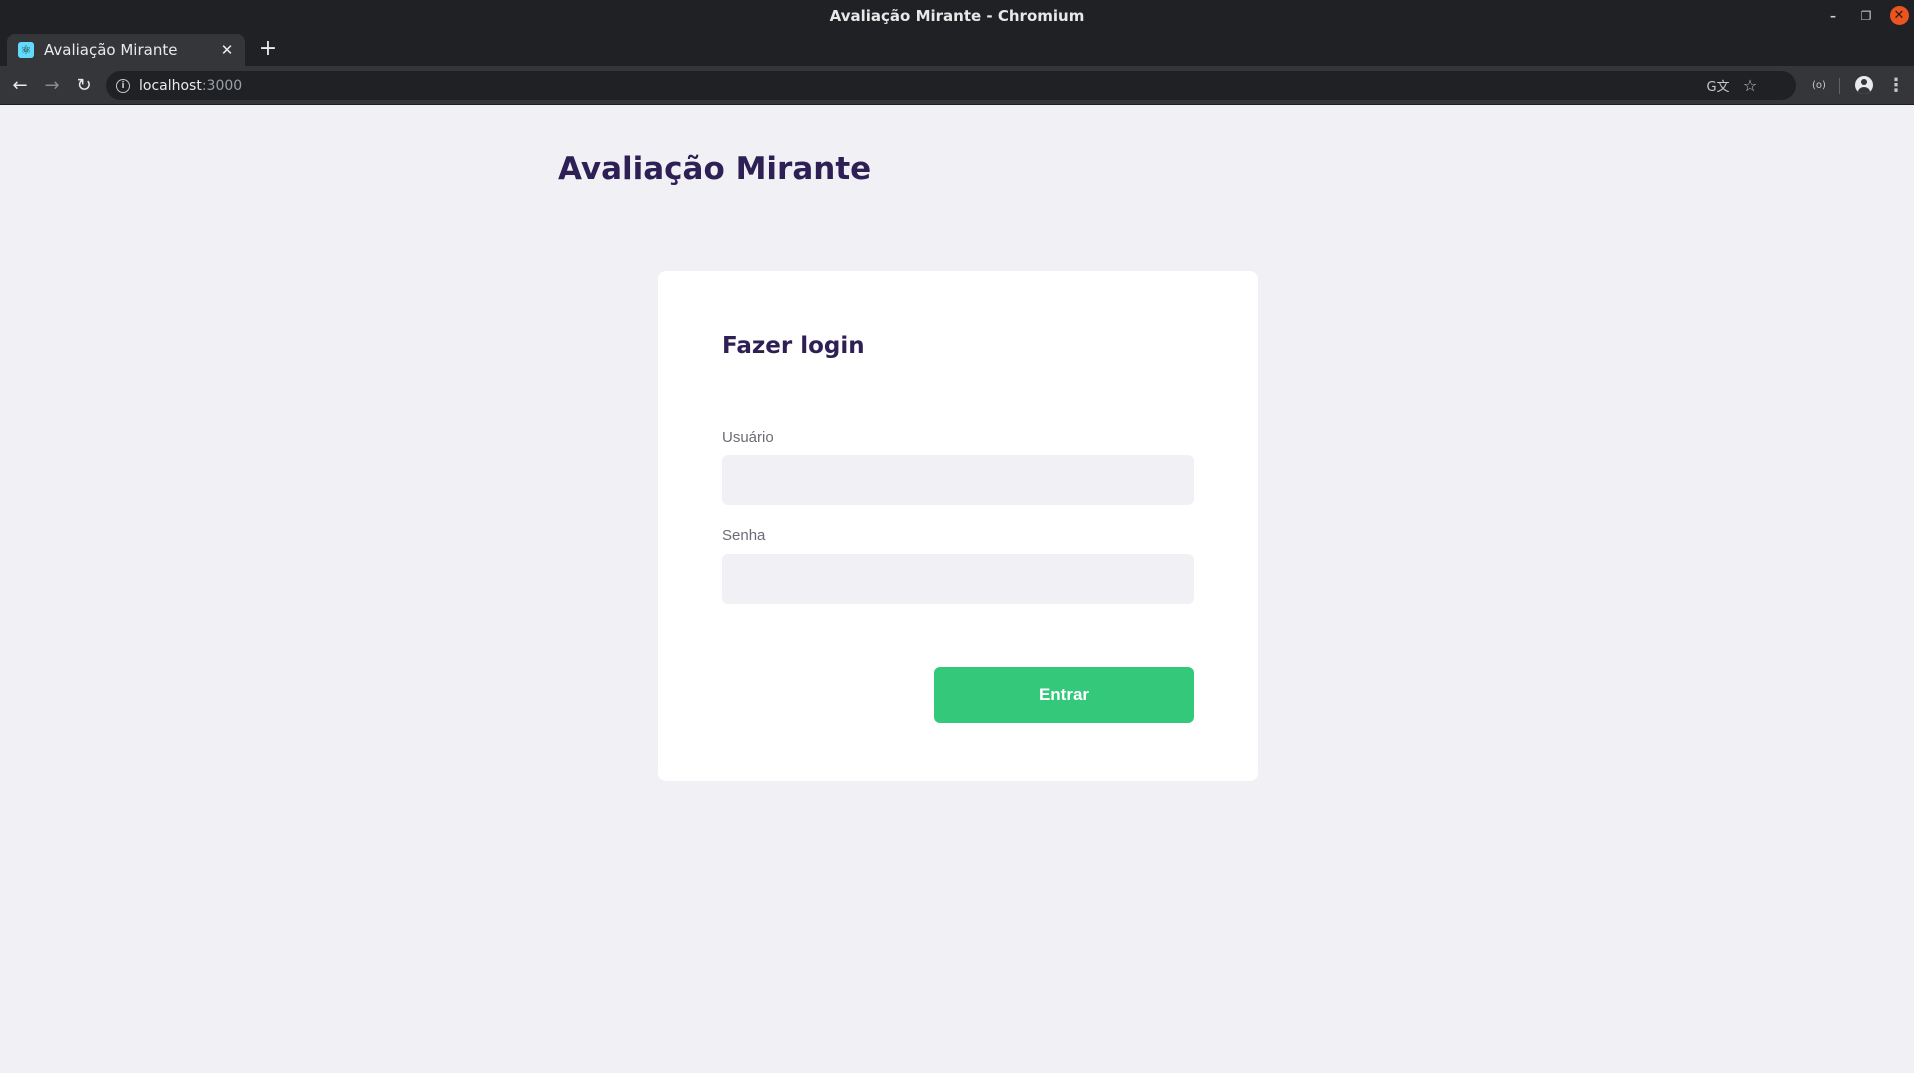 This screenshot has width=1914, height=1073. What do you see at coordinates (170, 85) in the screenshot?
I see `url-host: localhost` at bounding box center [170, 85].